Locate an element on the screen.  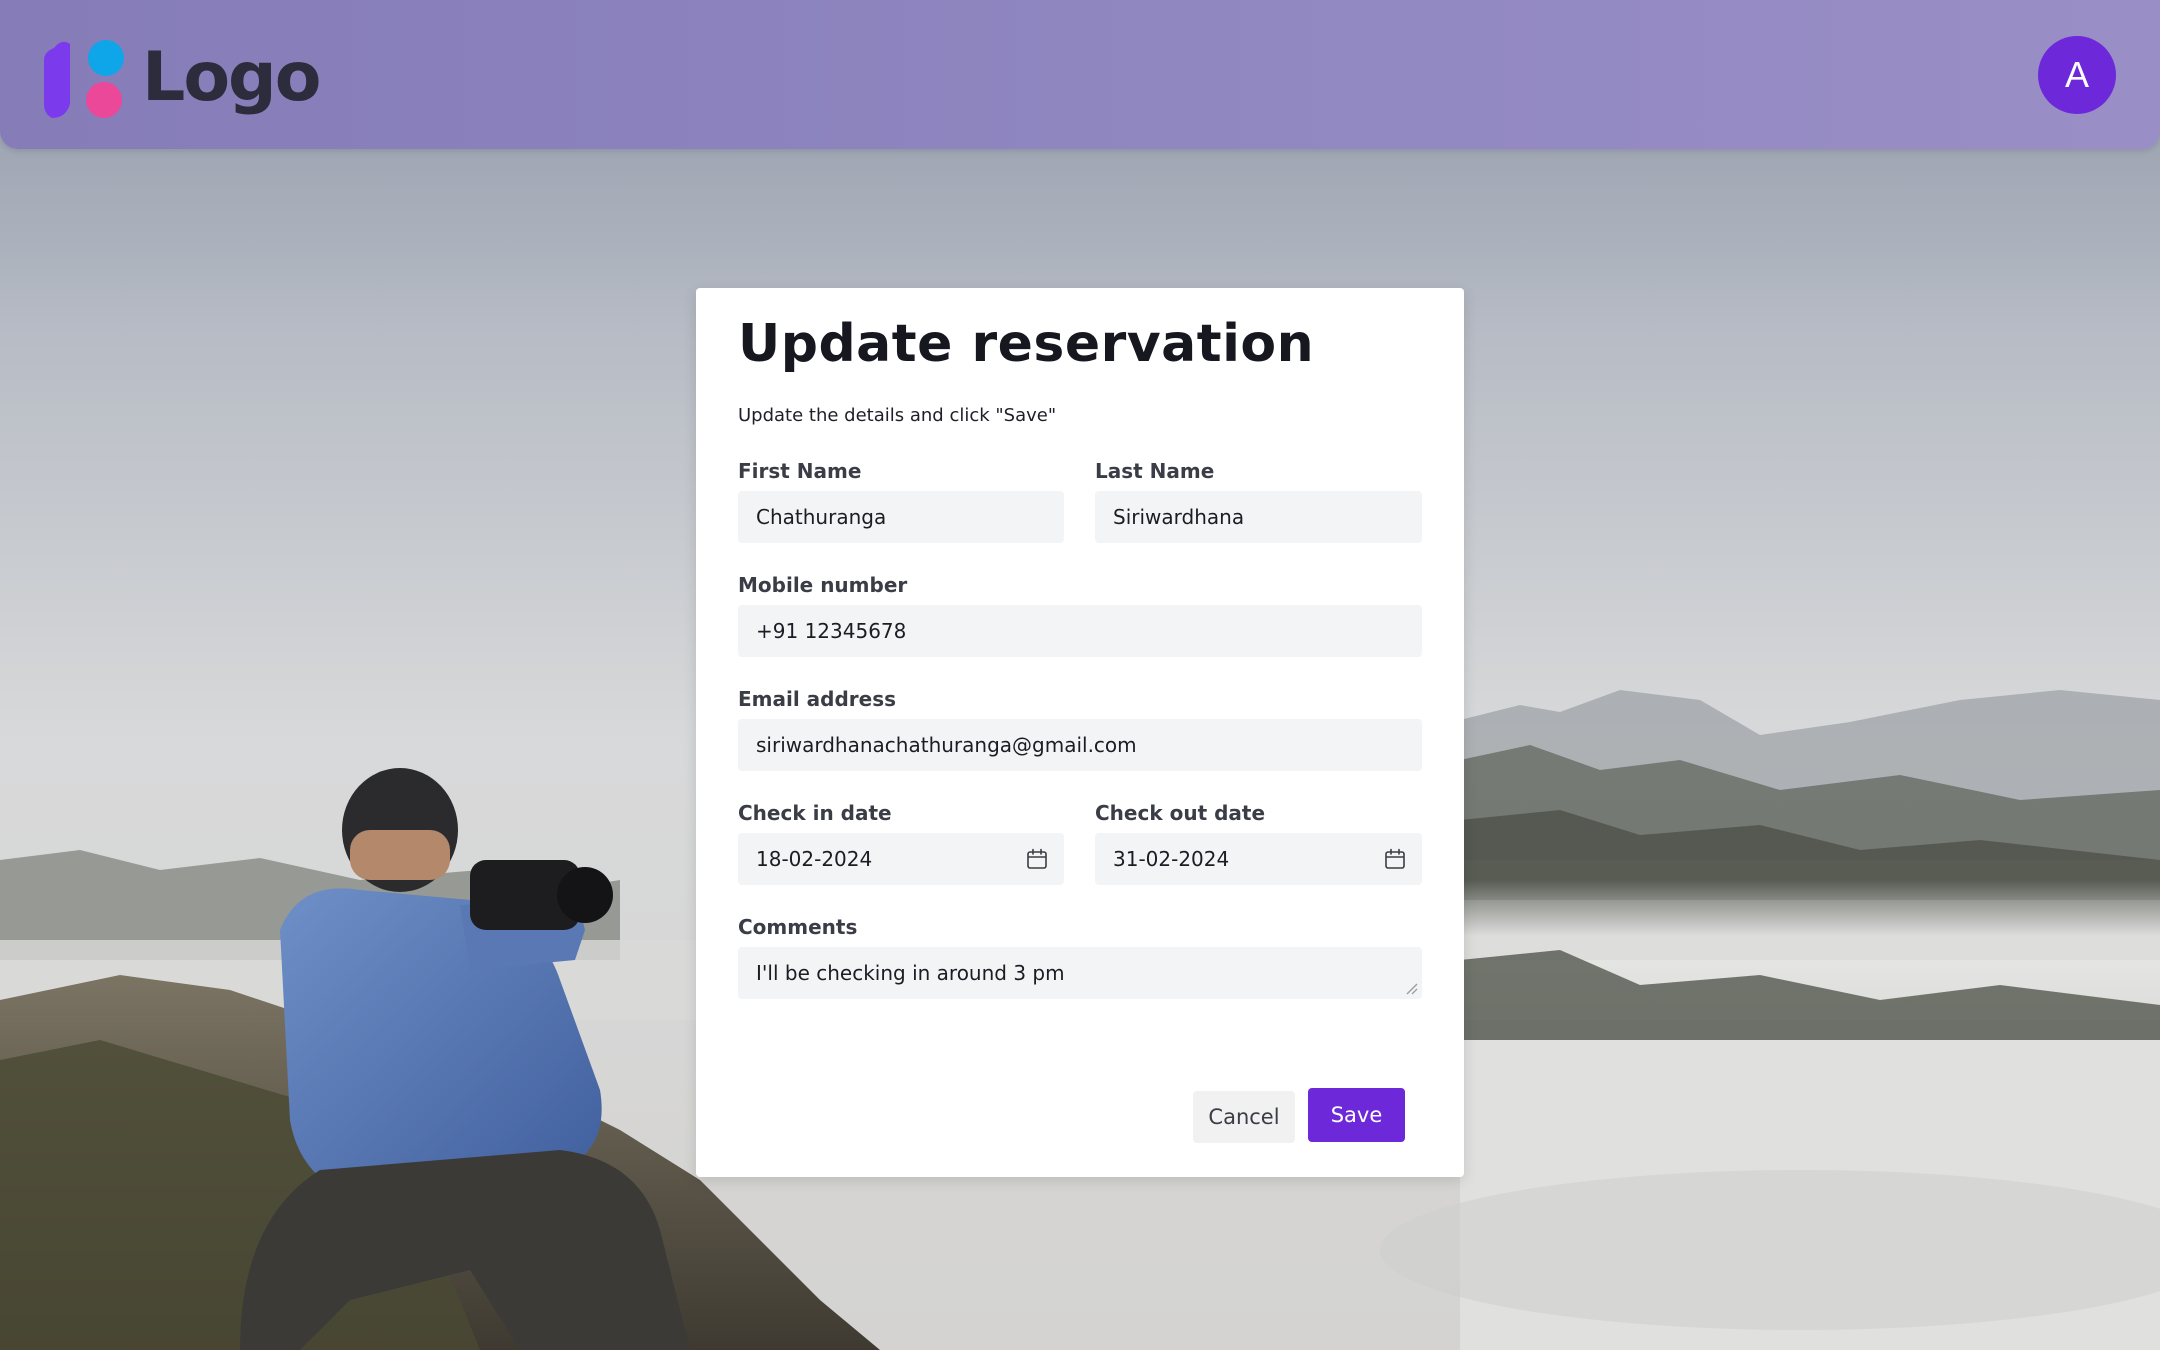
logo-text: Logo is located at coordinates (231, 77).